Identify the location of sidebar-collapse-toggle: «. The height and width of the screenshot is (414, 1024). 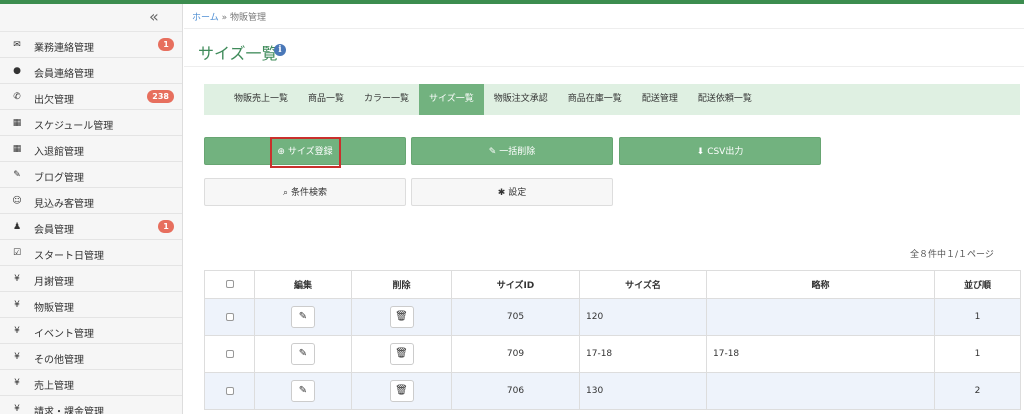
(91, 18).